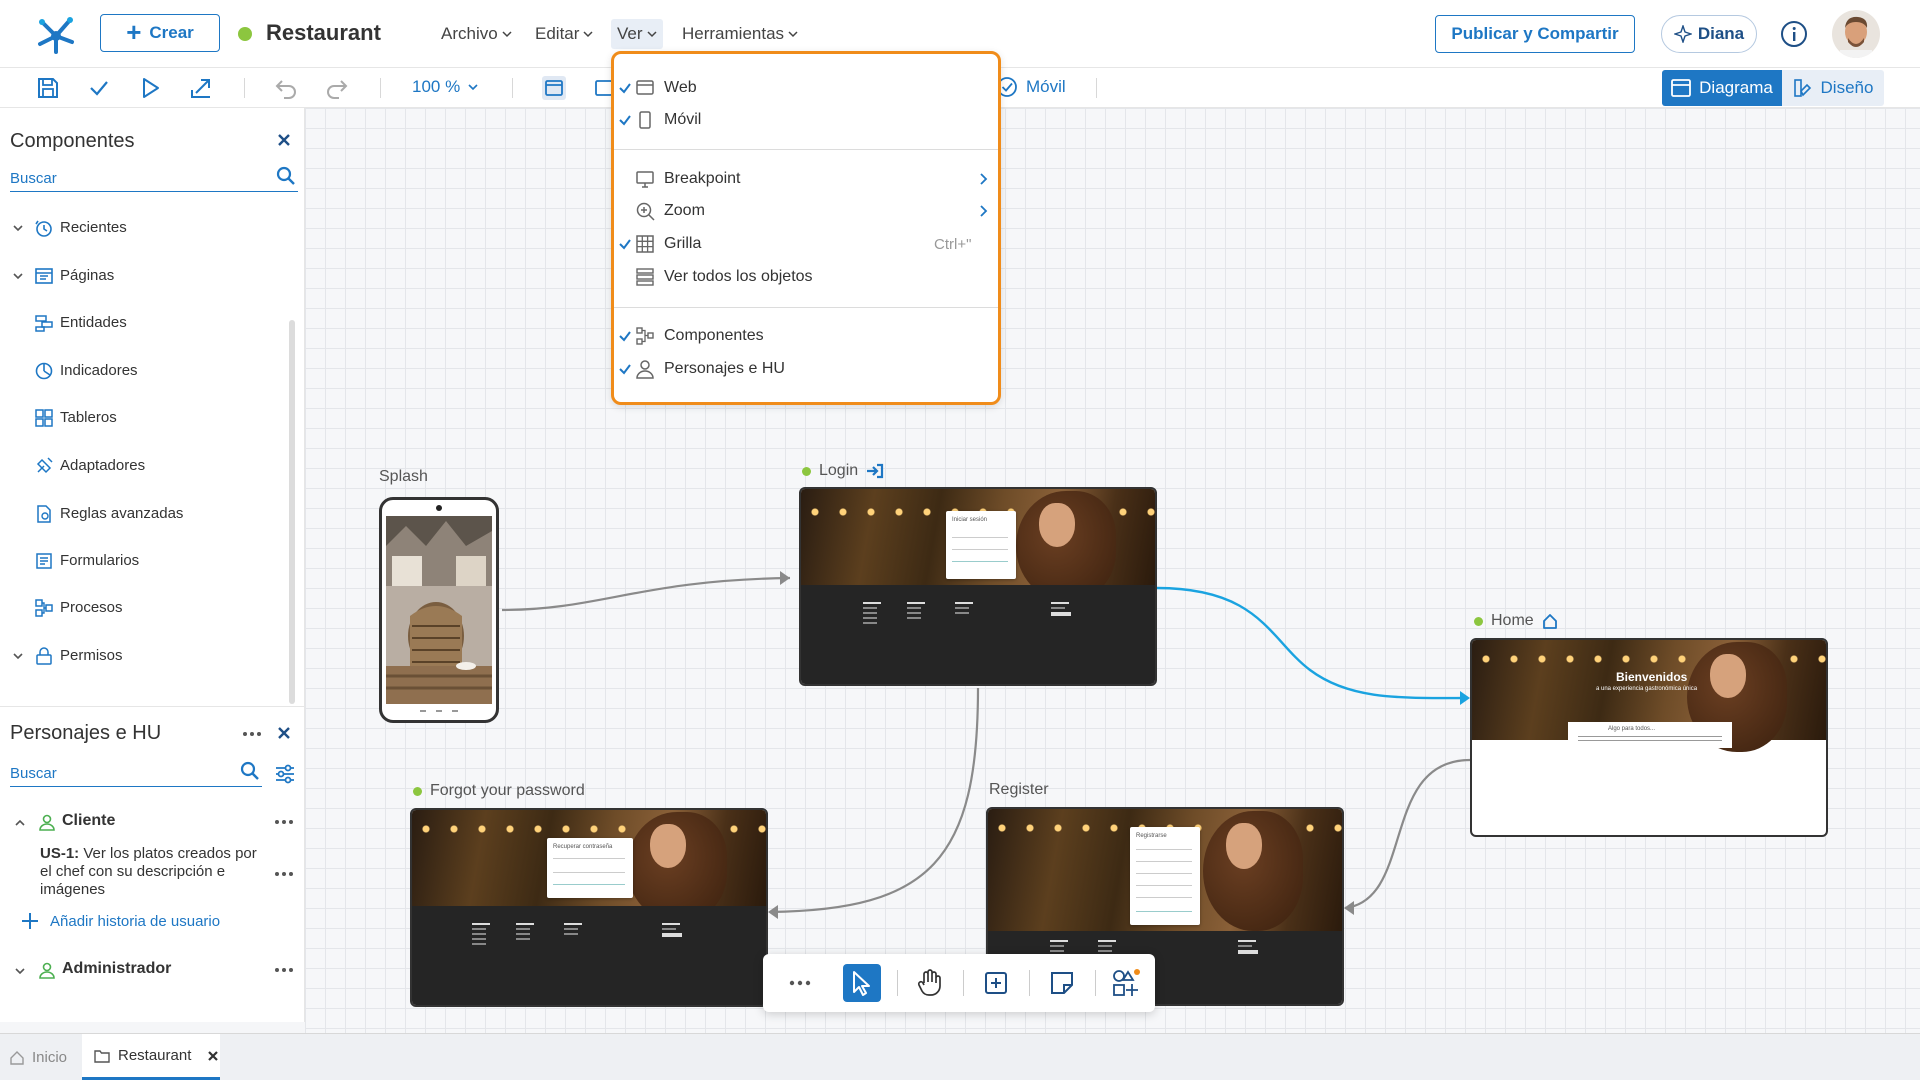 This screenshot has width=1920, height=1080. Describe the element at coordinates (292, 512) in the screenshot. I see `components-scrollbar` at that location.